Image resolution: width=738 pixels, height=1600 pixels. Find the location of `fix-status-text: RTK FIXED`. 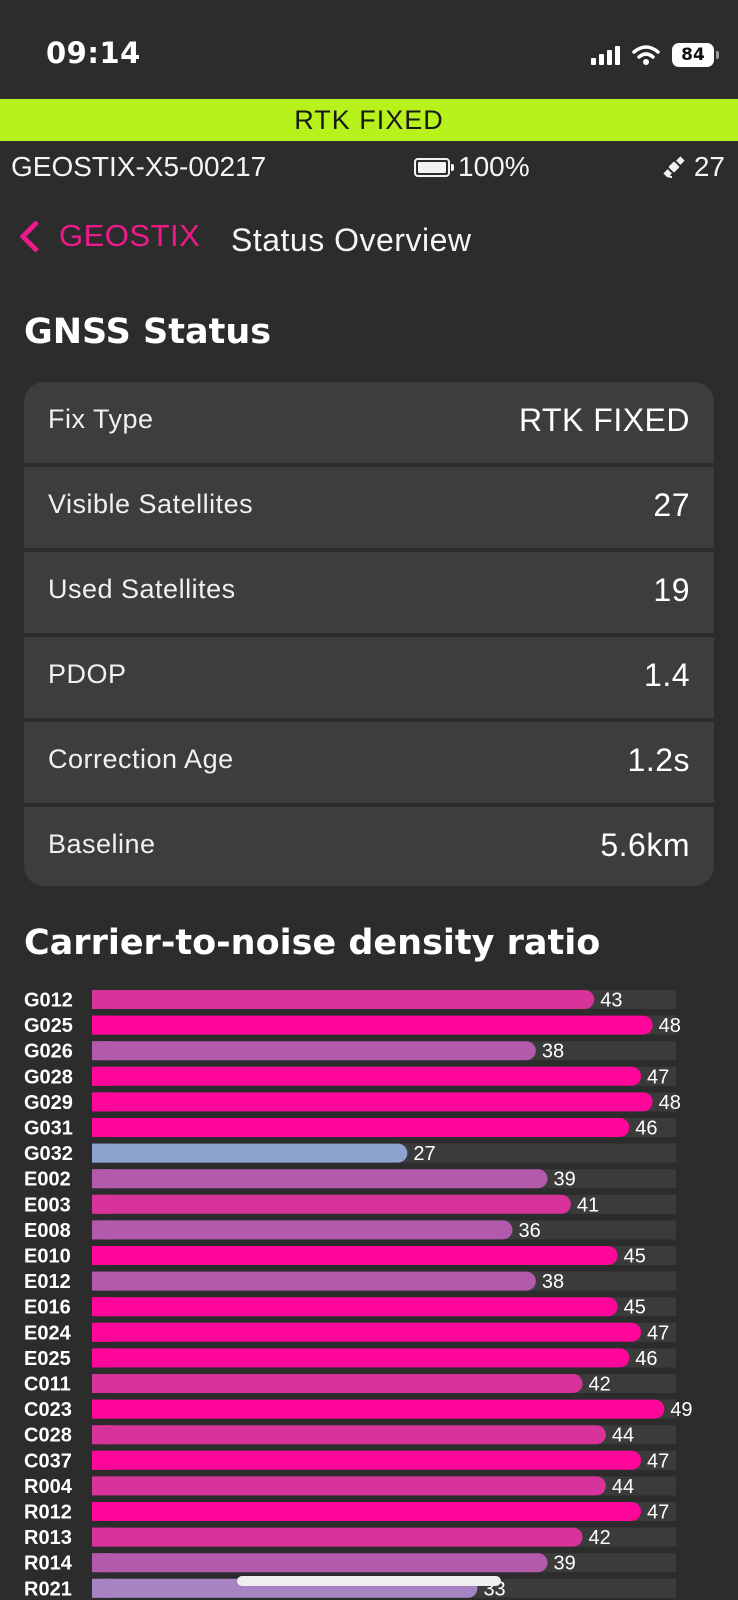

fix-status-text: RTK FIXED is located at coordinates (369, 119).